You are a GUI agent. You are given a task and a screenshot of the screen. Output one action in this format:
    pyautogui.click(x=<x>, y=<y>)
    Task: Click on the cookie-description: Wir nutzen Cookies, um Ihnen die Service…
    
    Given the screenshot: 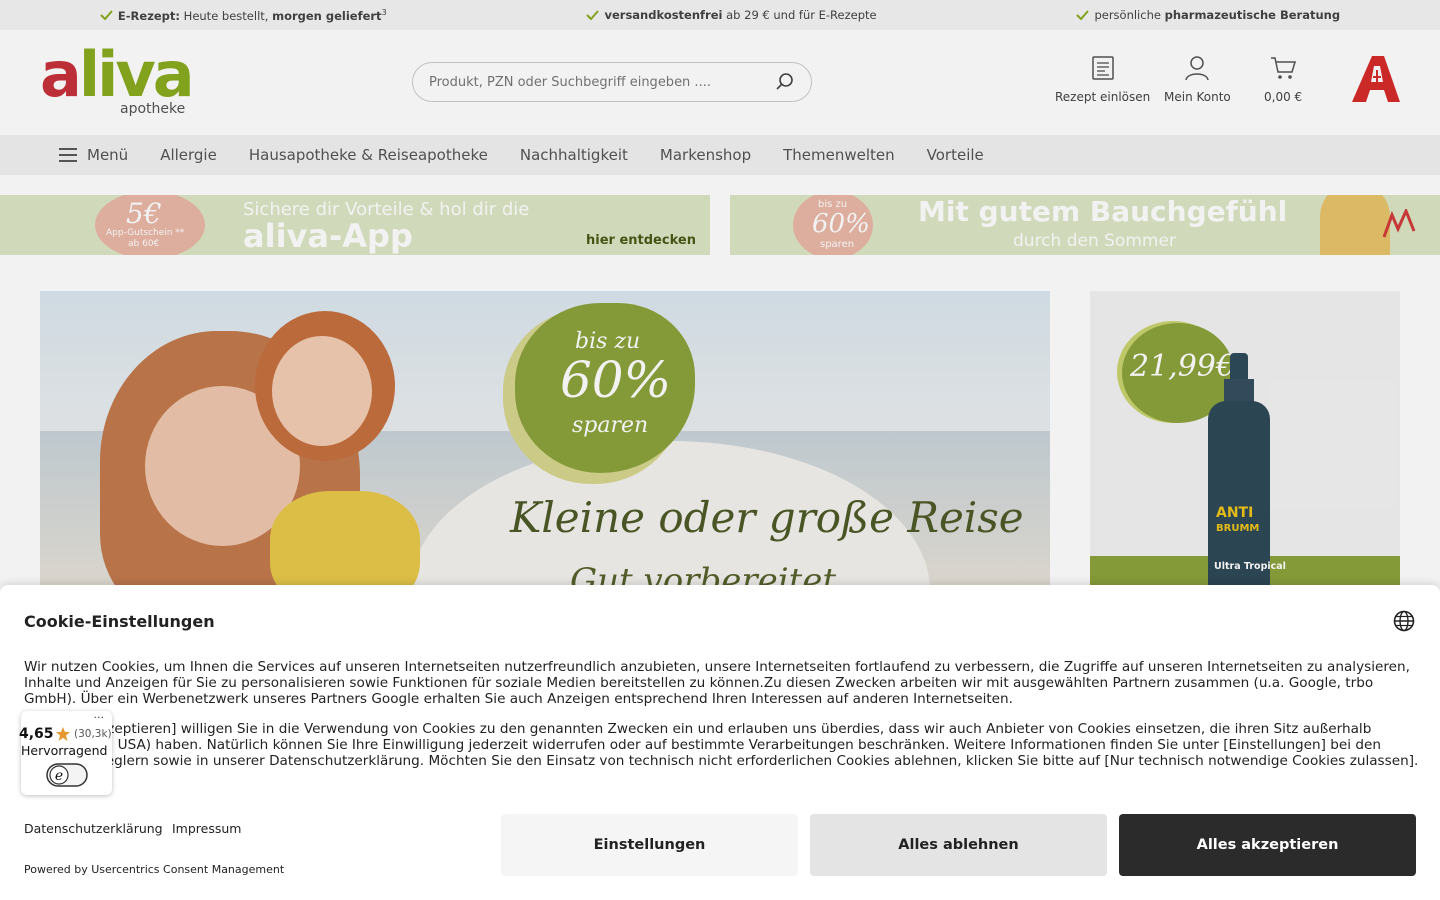 What is the action you would take?
    pyautogui.click(x=717, y=683)
    